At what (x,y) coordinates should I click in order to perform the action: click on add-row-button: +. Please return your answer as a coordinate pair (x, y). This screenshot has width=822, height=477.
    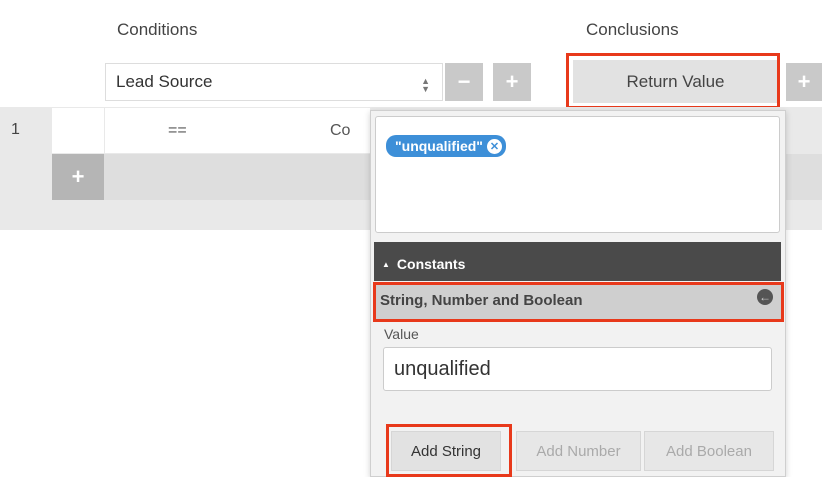
    Looking at the image, I should click on (78, 177).